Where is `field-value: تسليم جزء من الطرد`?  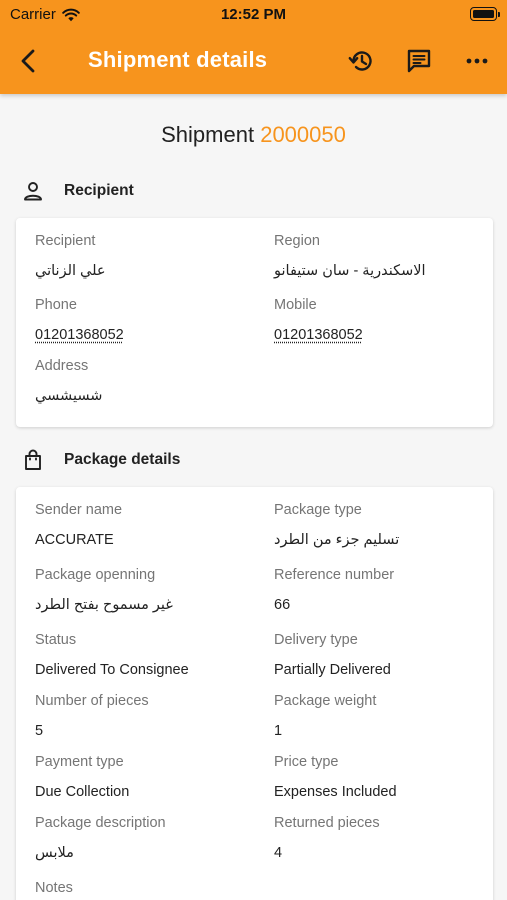 field-value: تسليم جزء من الطرد is located at coordinates (337, 540).